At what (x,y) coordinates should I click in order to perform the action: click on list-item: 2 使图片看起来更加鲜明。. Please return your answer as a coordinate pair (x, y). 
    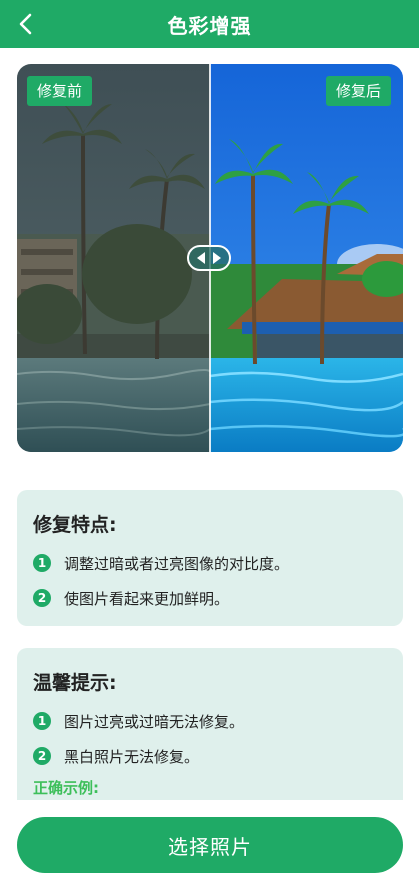
    Looking at the image, I should click on (210, 598).